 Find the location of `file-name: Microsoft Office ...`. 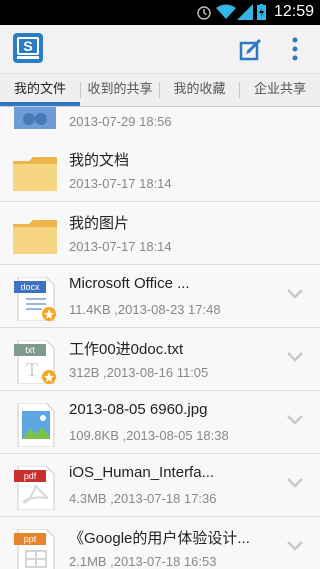

file-name: Microsoft Office ... is located at coordinates (129, 283).